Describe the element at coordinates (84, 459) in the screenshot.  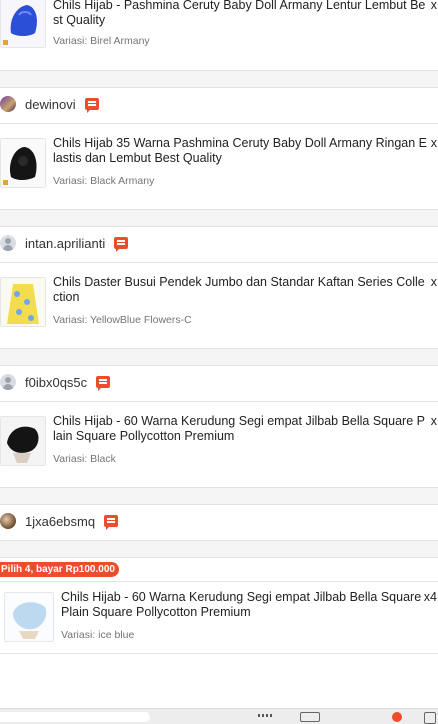
I see `product-variant: Variasi: Black` at that location.